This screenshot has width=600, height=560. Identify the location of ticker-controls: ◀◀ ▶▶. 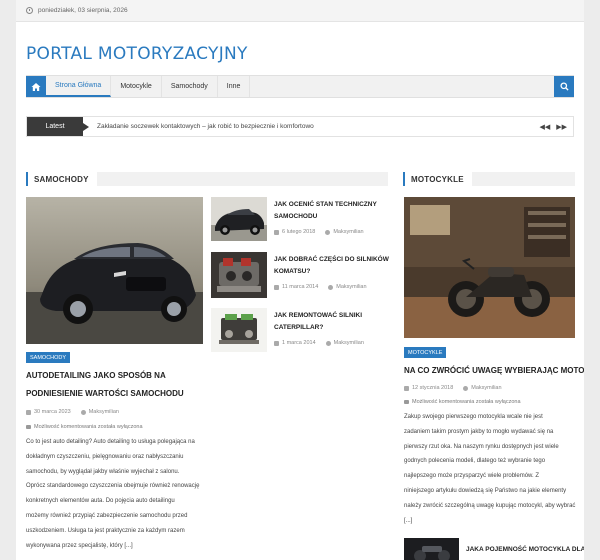
(555, 127).